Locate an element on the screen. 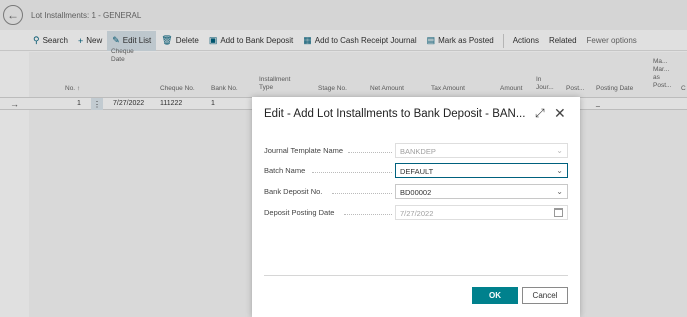  deposit-posting-date-label: Deposit Posting Date is located at coordinates (299, 212).